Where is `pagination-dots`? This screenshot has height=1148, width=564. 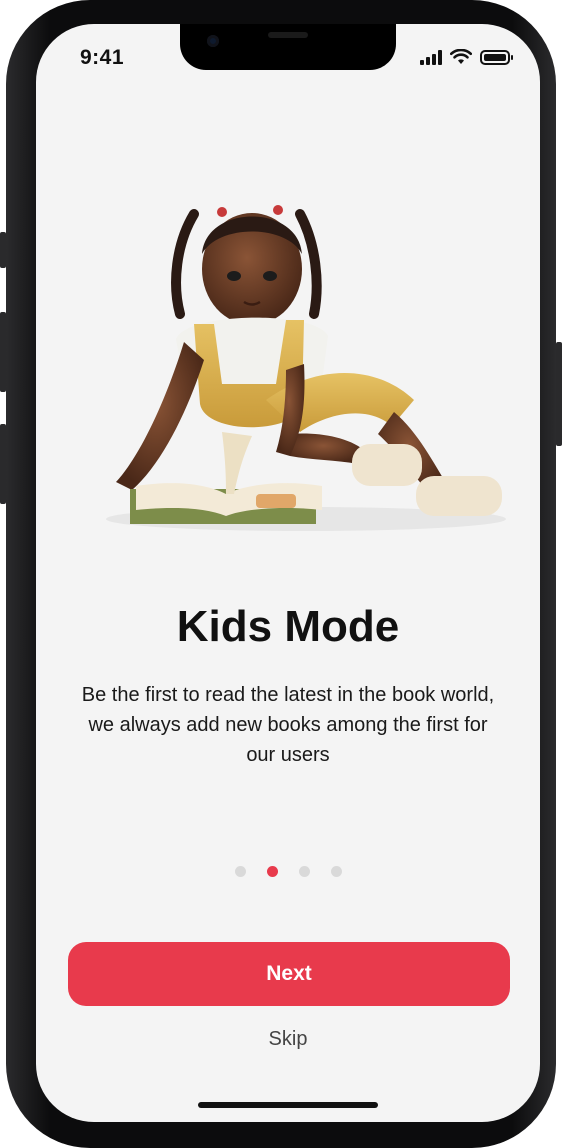 pagination-dots is located at coordinates (288, 871).